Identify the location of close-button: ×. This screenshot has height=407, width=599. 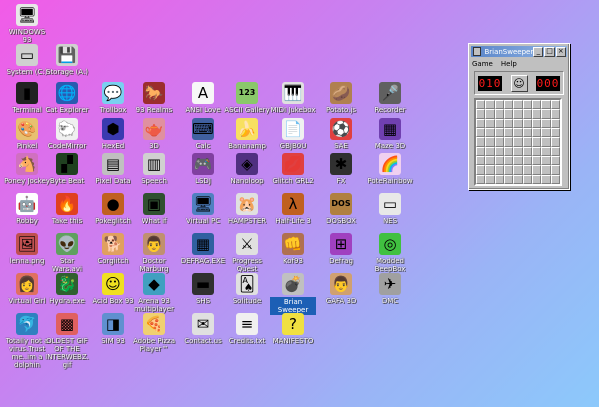
(560, 51).